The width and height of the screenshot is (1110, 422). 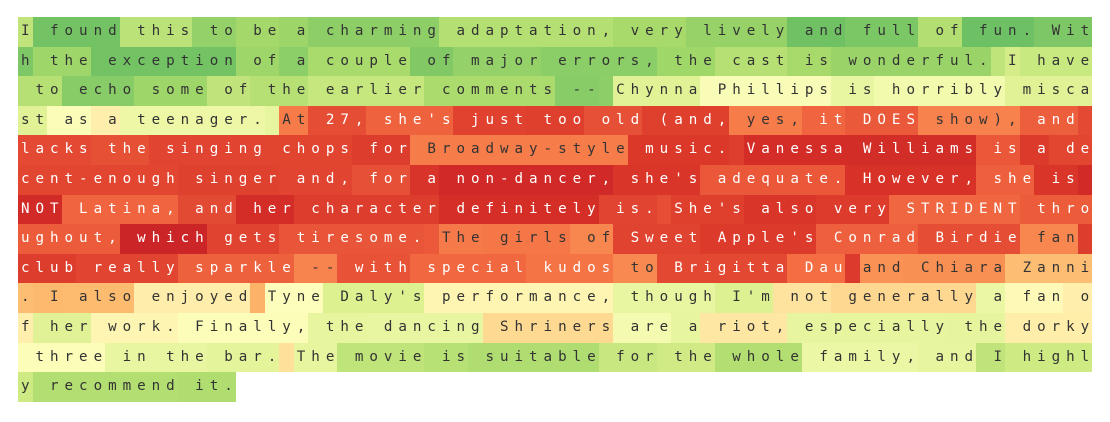 I want to click on text-char: v, so click(x=838, y=209).